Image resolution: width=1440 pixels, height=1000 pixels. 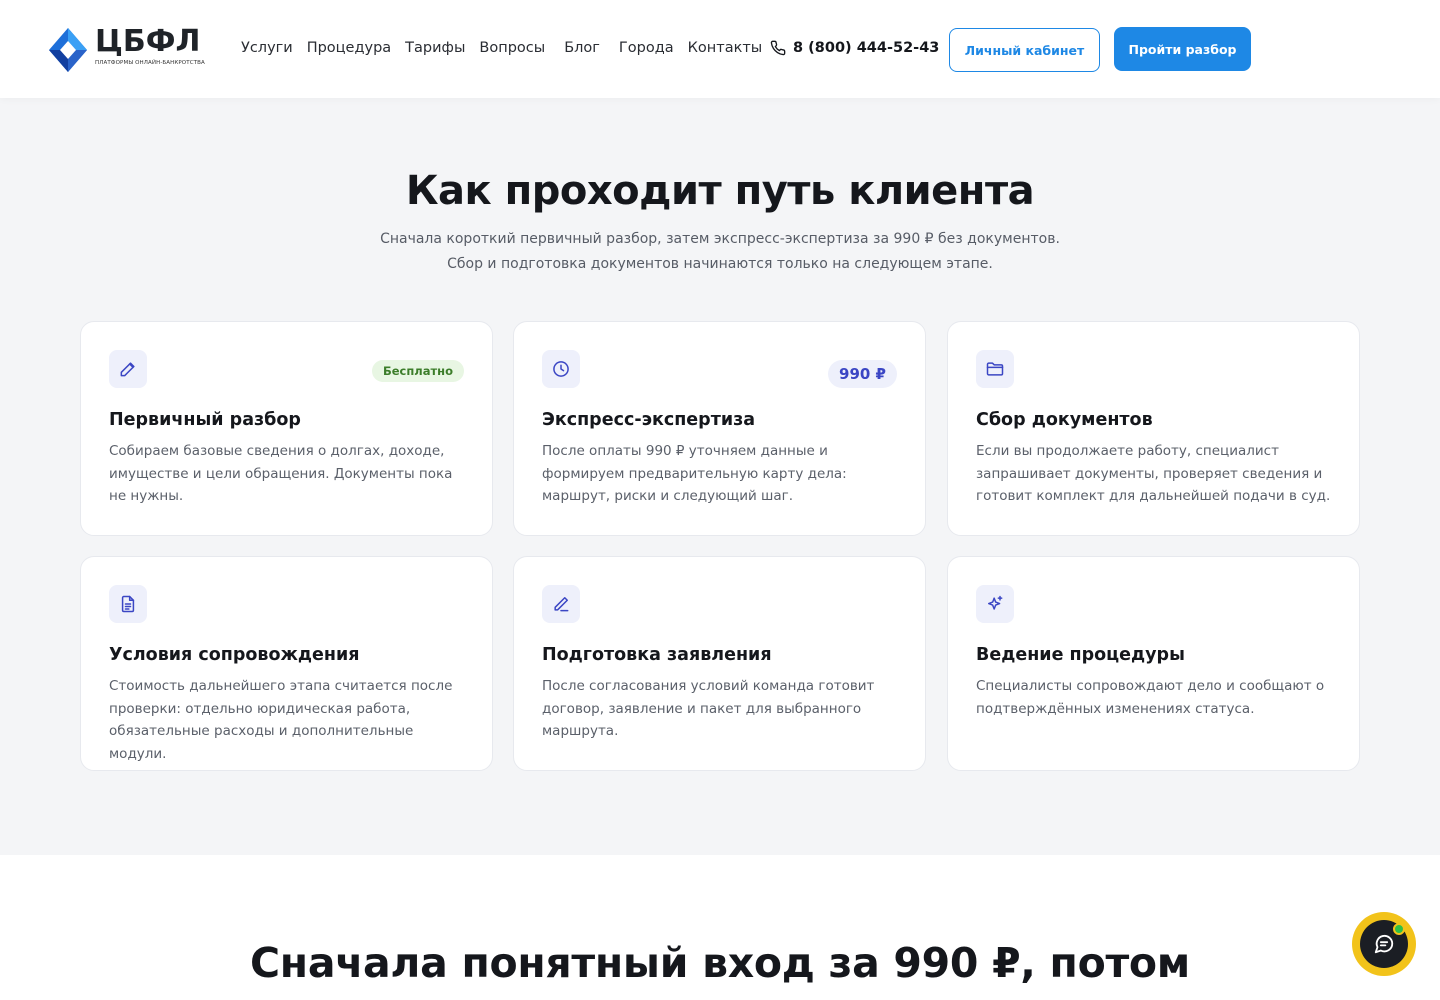 What do you see at coordinates (128, 369) in the screenshot?
I see `pencil-icon` at bounding box center [128, 369].